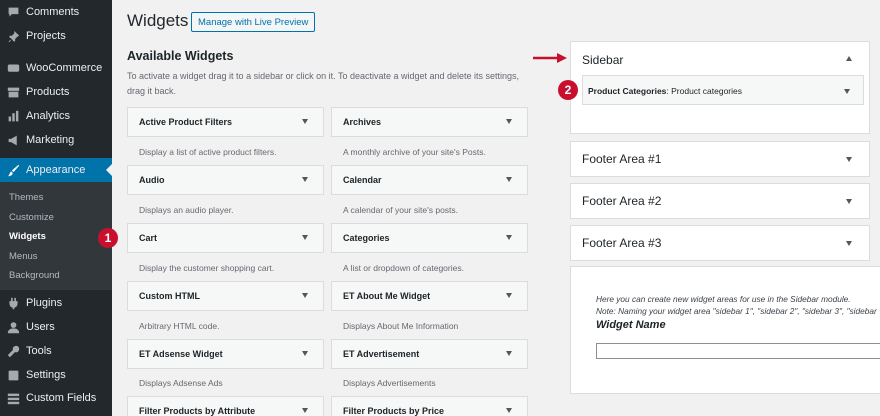  I want to click on menu-woocommerce: WooCommerce, so click(56, 68).